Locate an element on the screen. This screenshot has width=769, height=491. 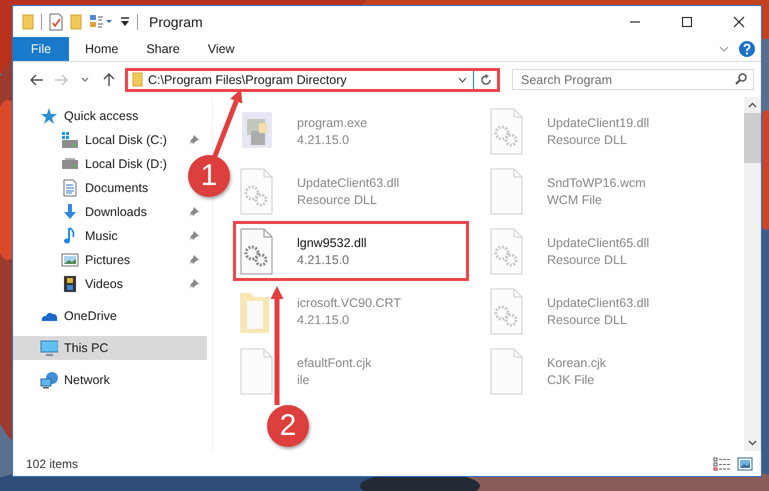
file-item: UpdateClient19.dll Resource DLL is located at coordinates (601, 131).